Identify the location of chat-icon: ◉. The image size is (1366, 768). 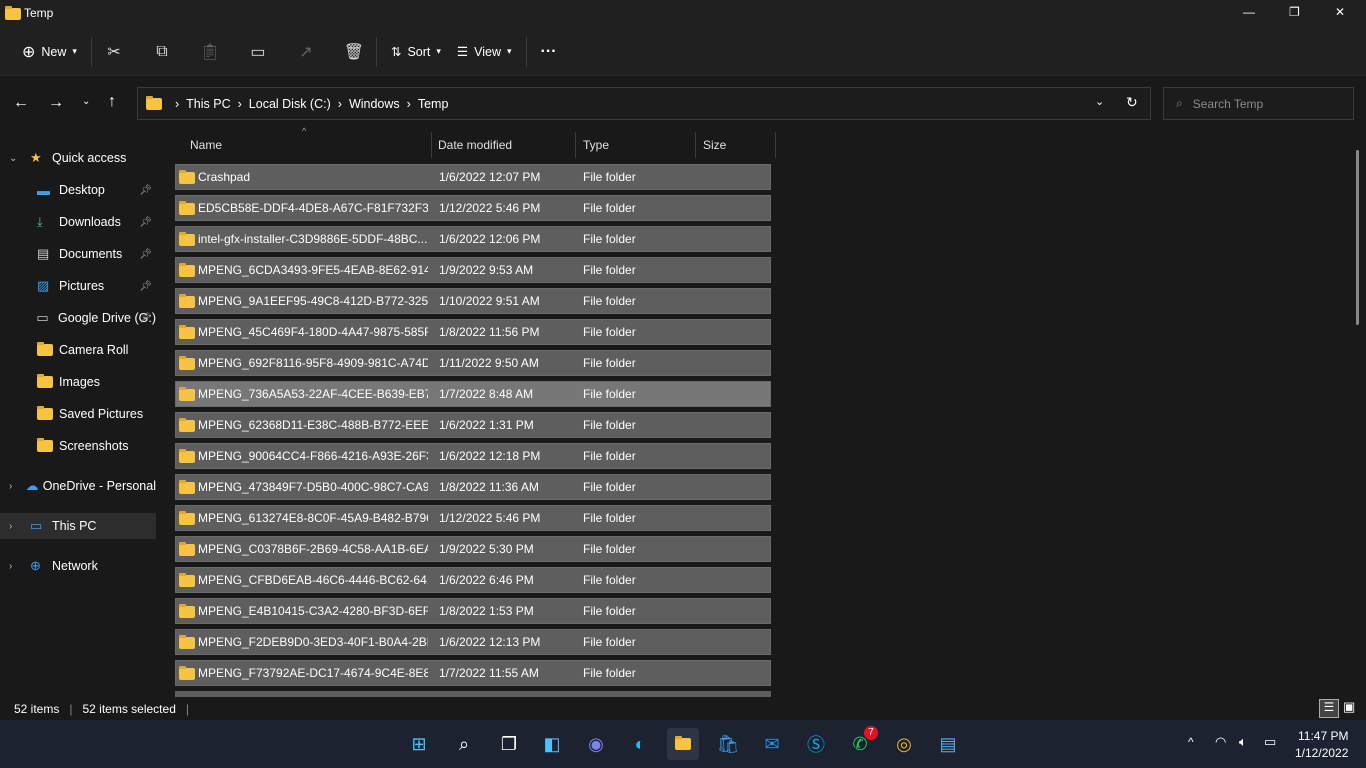
(596, 744).